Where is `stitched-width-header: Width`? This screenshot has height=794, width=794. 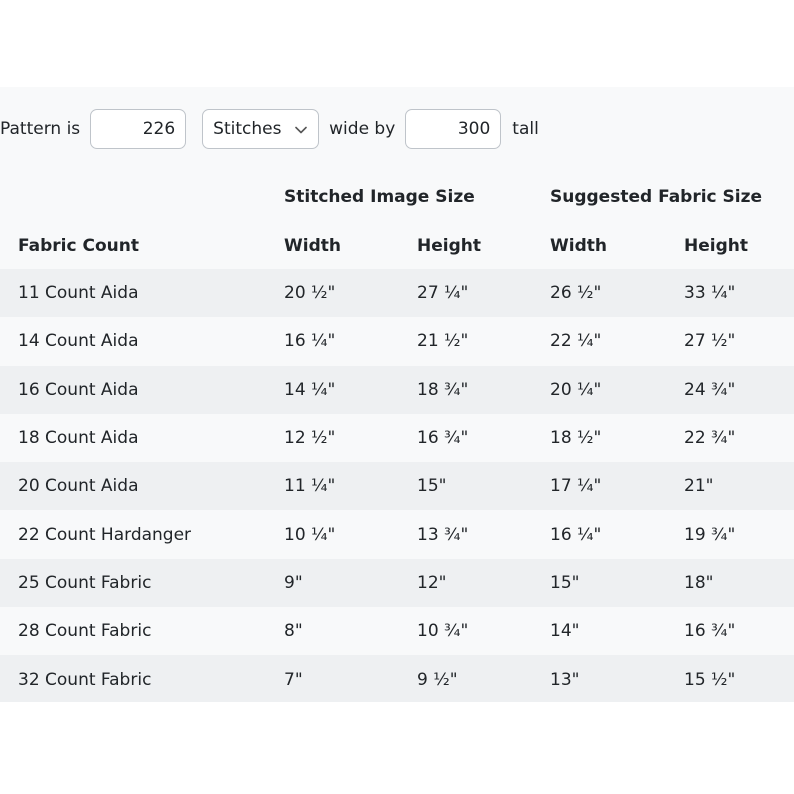
stitched-width-header: Width is located at coordinates (312, 246).